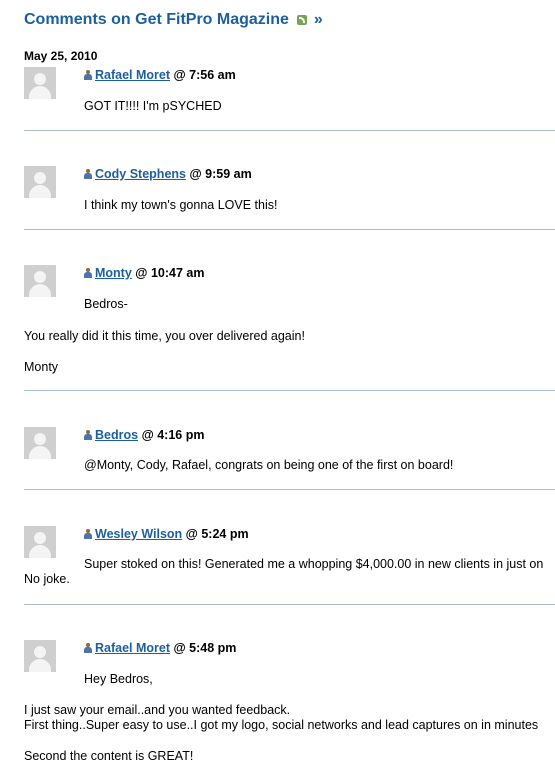 Image resolution: width=555 pixels, height=761 pixels. Describe the element at coordinates (205, 648) in the screenshot. I see `comment-time: @ 5:48 pm` at that location.